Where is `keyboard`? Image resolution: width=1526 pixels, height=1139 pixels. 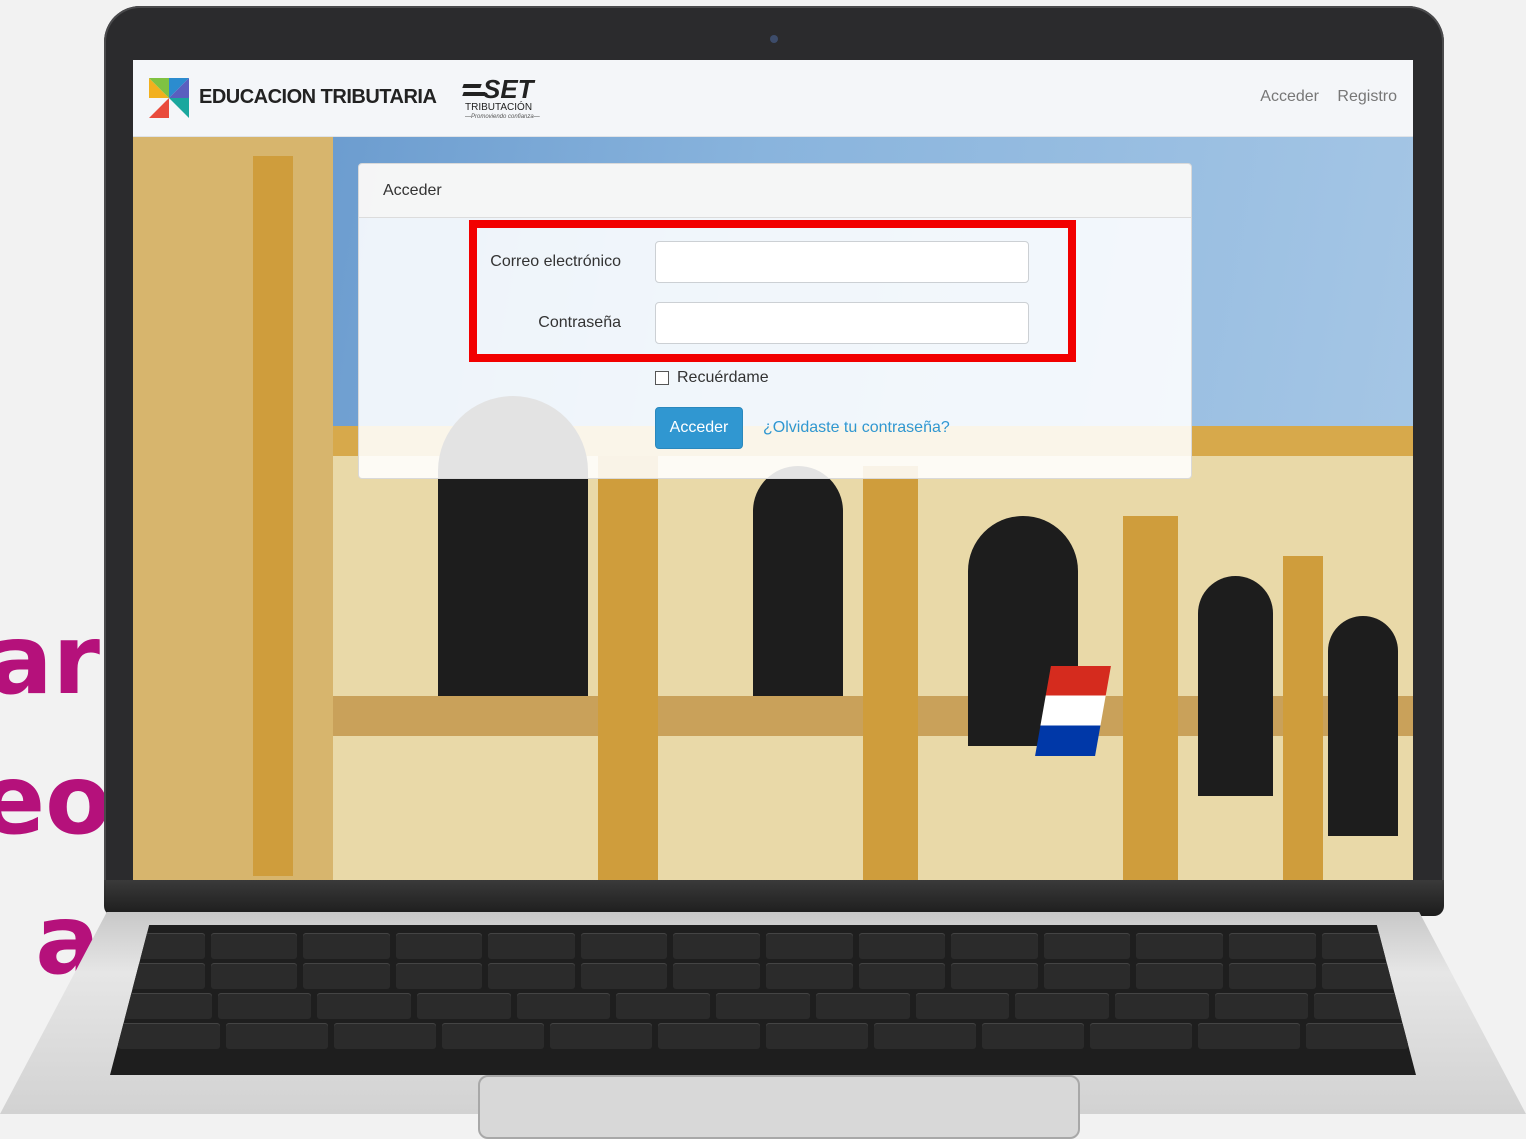
keyboard is located at coordinates (763, 1000).